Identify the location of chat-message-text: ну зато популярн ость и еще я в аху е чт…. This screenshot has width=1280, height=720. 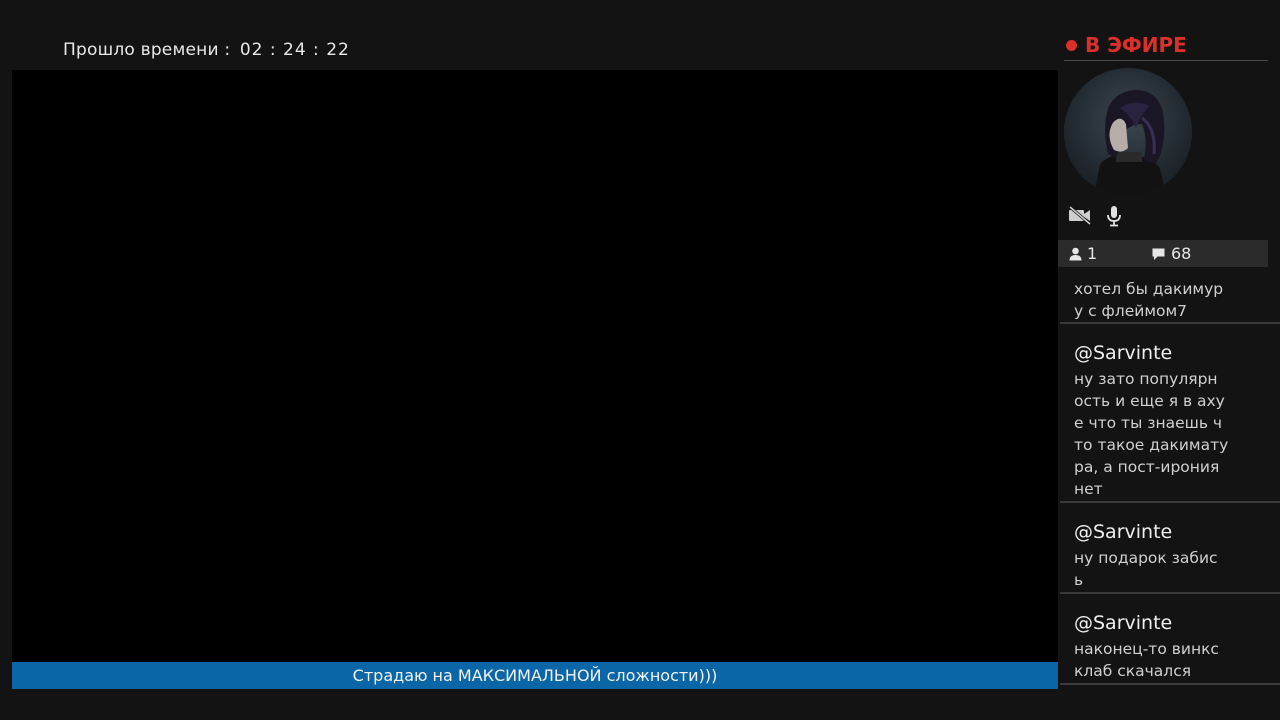
(1151, 434).